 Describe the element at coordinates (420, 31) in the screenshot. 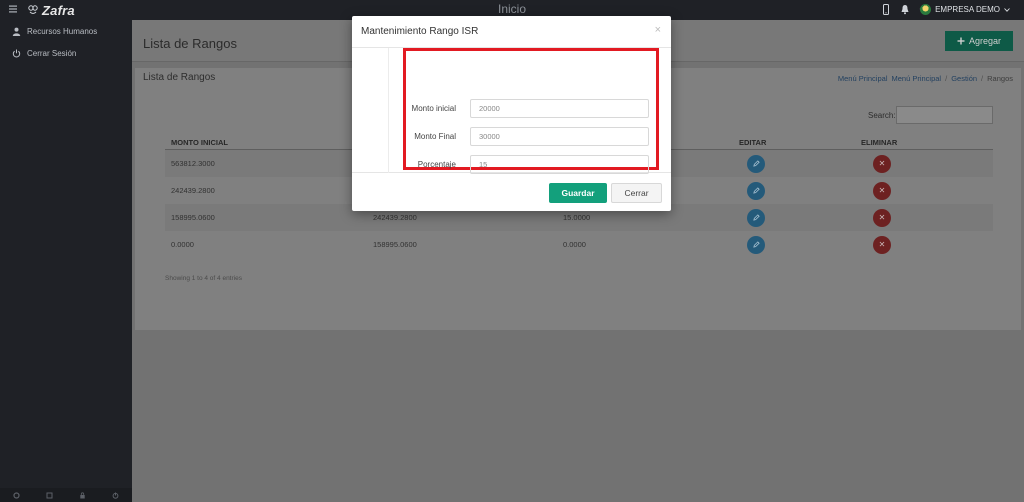

I see `modal-title: Mantenimiento Rango ISR` at that location.